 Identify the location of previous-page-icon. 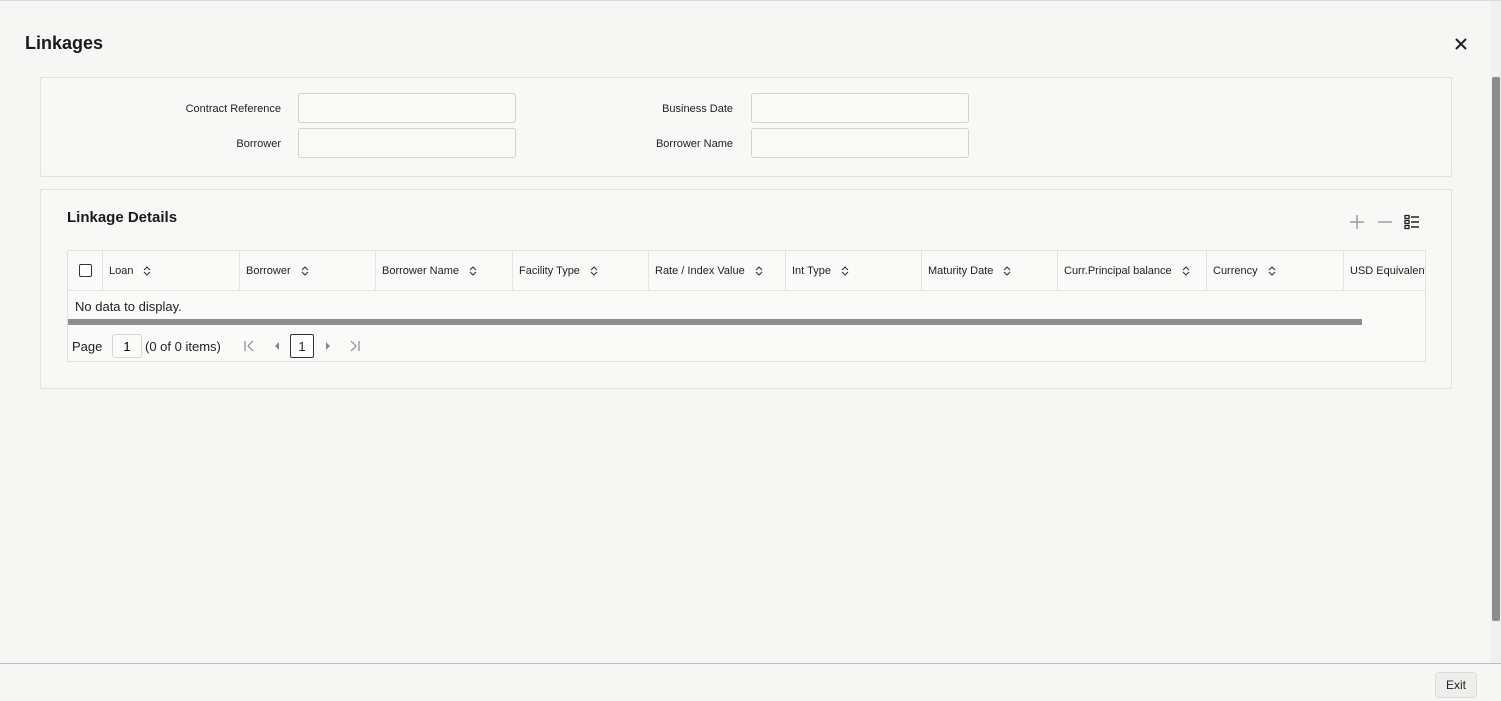
(277, 346).